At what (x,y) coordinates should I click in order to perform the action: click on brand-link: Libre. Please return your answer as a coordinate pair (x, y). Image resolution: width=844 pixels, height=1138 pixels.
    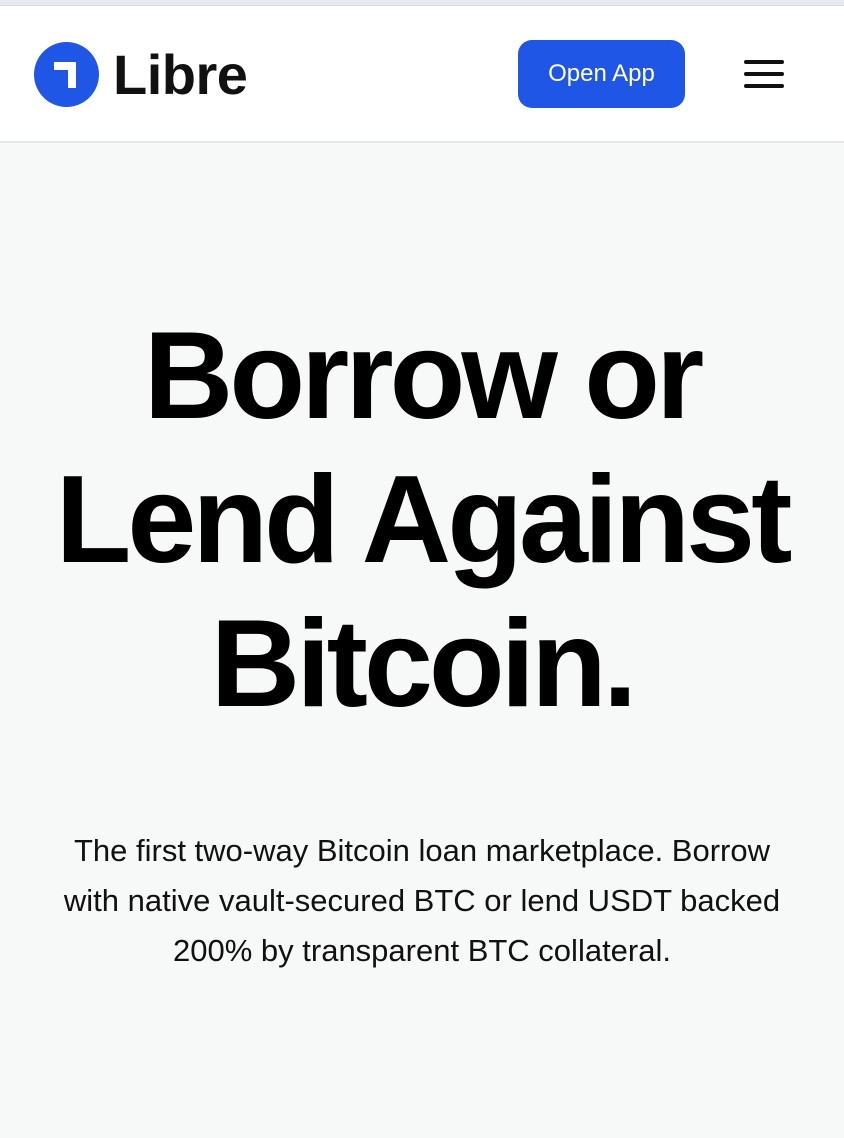
    Looking at the image, I should click on (141, 74).